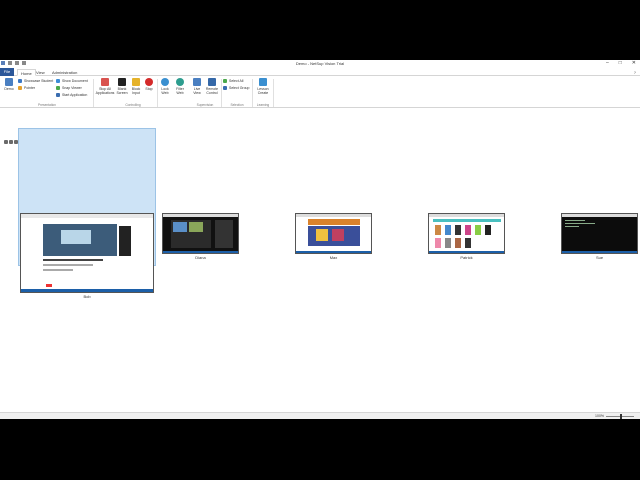 The width and height of the screenshot is (640, 480). What do you see at coordinates (122, 82) in the screenshot?
I see `blank-screen-icon` at bounding box center [122, 82].